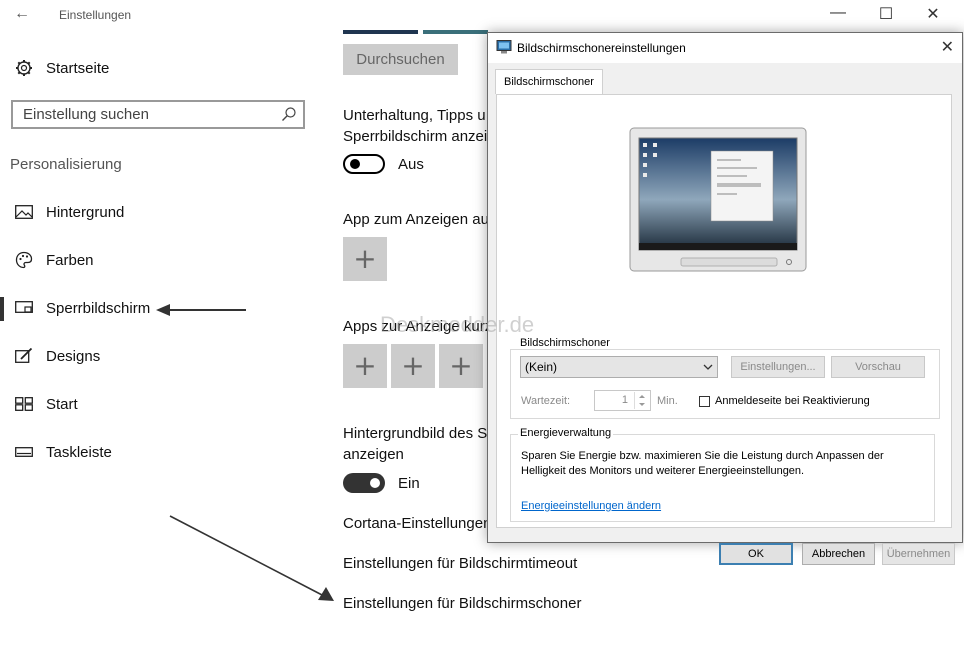 Image resolution: width=964 pixels, height=657 pixels. I want to click on sidebar-item-hintergrund: Hintergrund, so click(69, 212).